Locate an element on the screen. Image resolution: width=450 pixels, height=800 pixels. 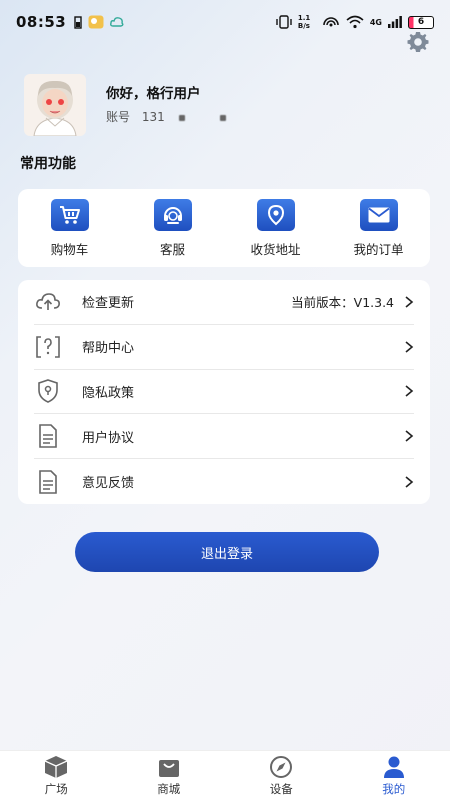
tab-mine: 我的 is located at coordinates (394, 776).